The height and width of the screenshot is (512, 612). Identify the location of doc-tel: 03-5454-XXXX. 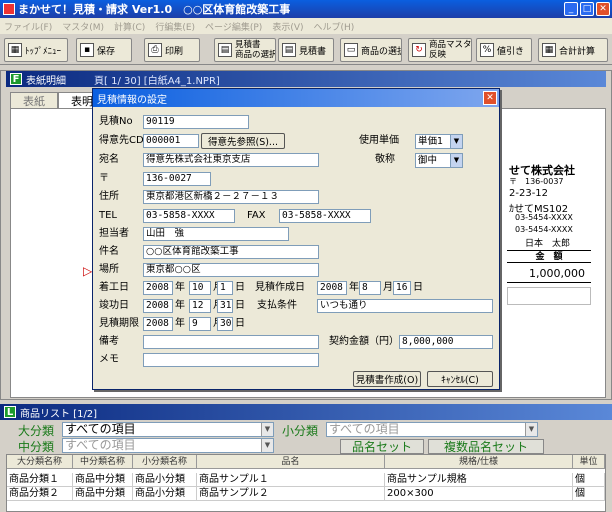
(544, 217).